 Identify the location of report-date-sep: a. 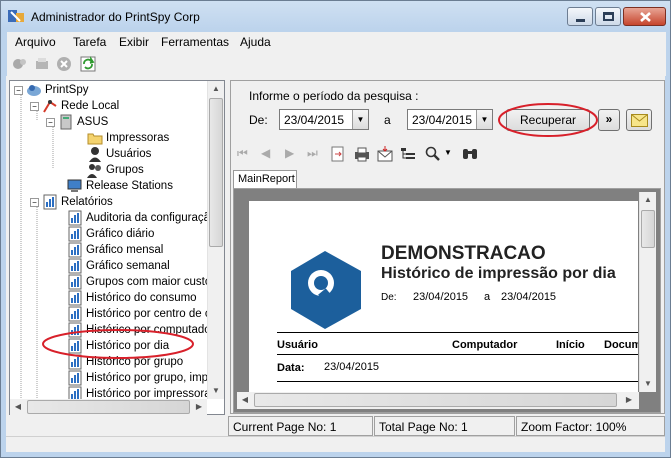
(487, 297).